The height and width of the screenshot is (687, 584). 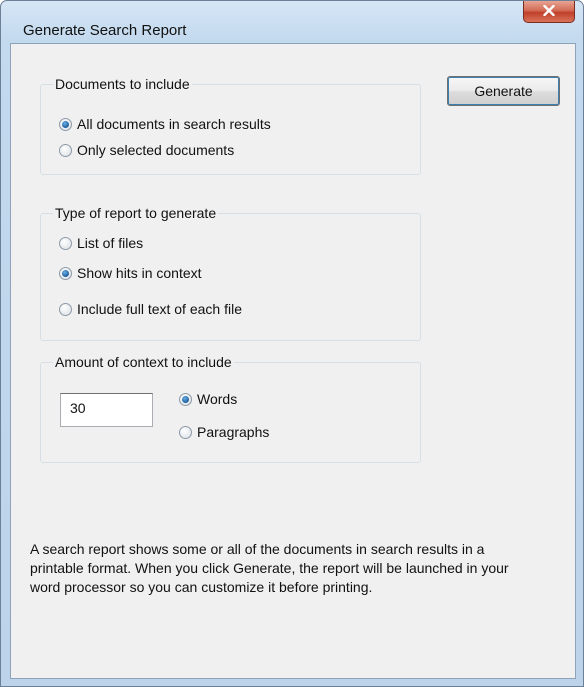 I want to click on close-icon, so click(x=549, y=10).